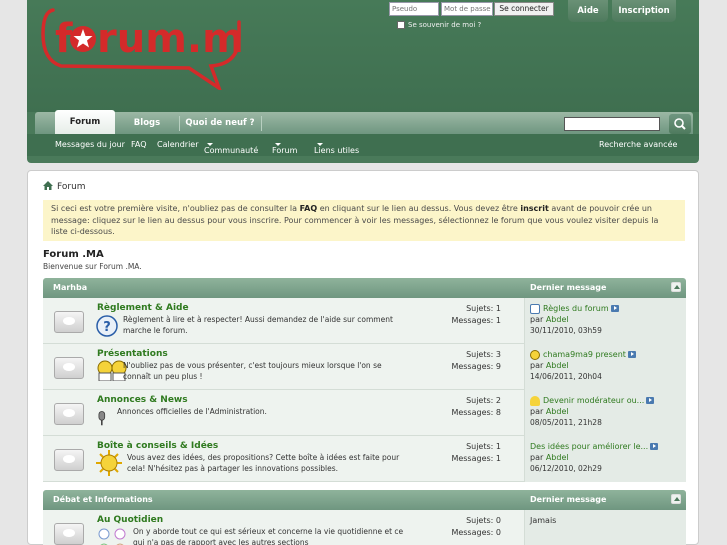 The height and width of the screenshot is (545, 727). What do you see at coordinates (85, 122) in the screenshot?
I see `tab-forum: Forum` at bounding box center [85, 122].